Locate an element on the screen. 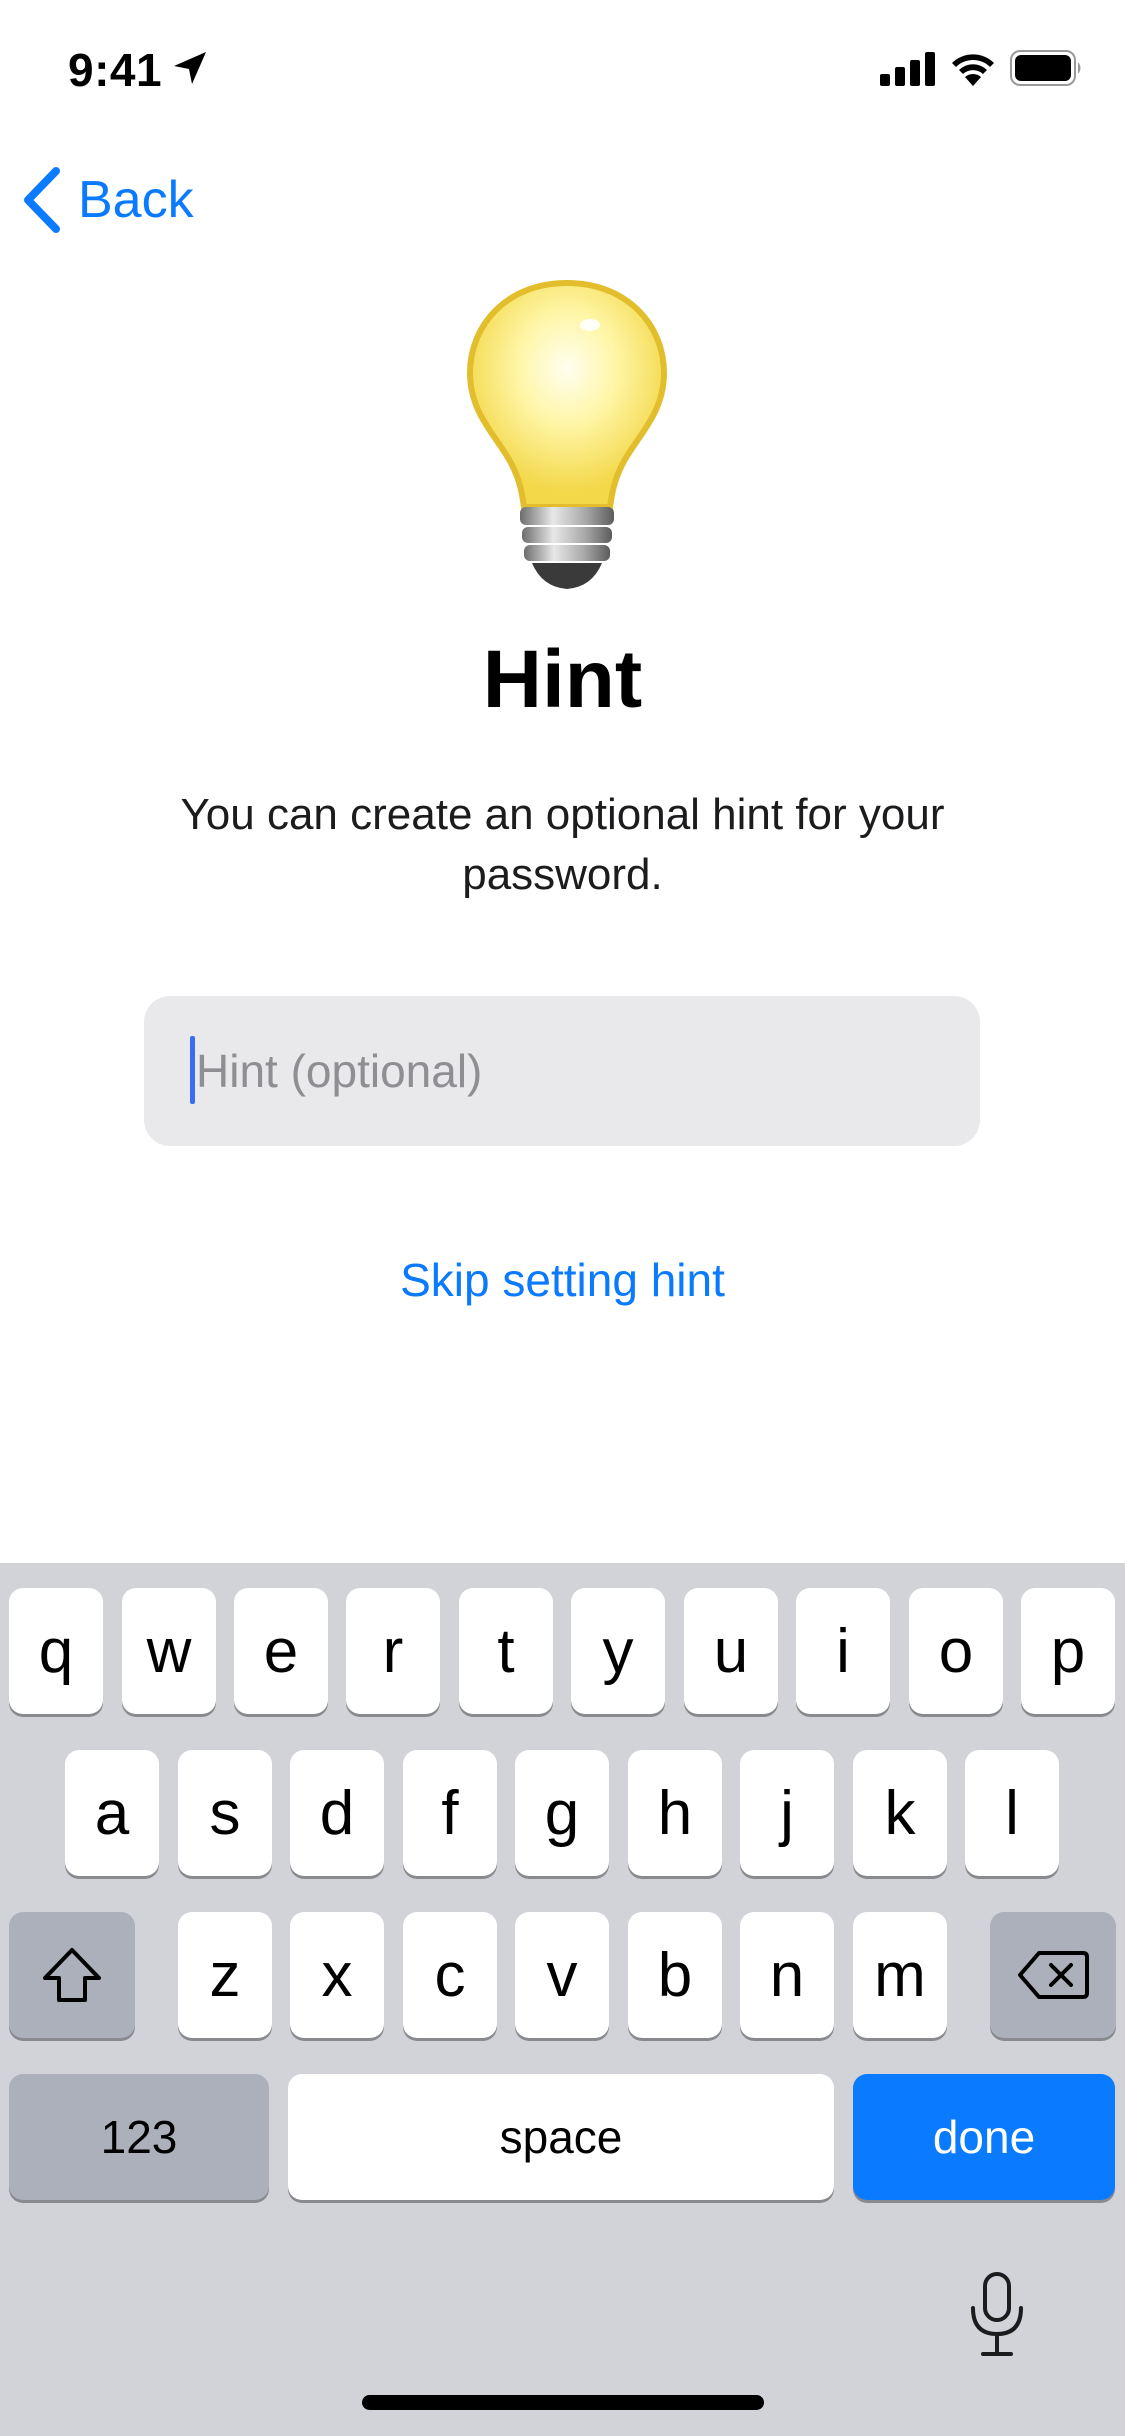 This screenshot has height=2436, width=1125. shift-icon is located at coordinates (72, 1975).